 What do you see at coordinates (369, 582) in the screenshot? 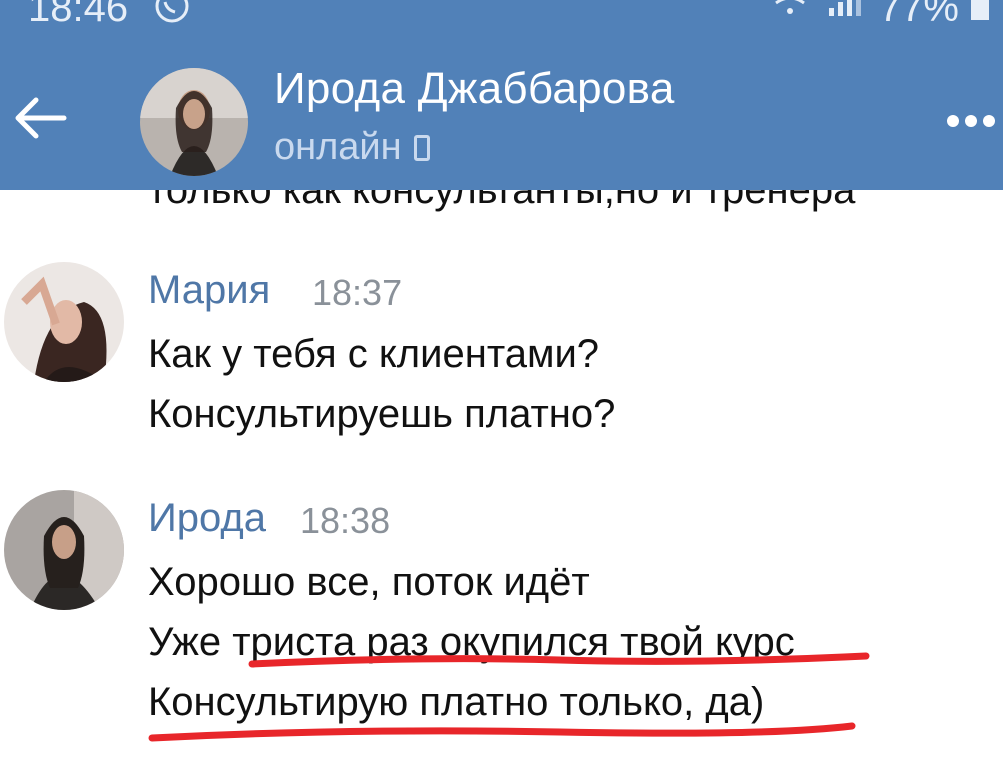
I see `message-text: Хорошо все, поток идёт` at bounding box center [369, 582].